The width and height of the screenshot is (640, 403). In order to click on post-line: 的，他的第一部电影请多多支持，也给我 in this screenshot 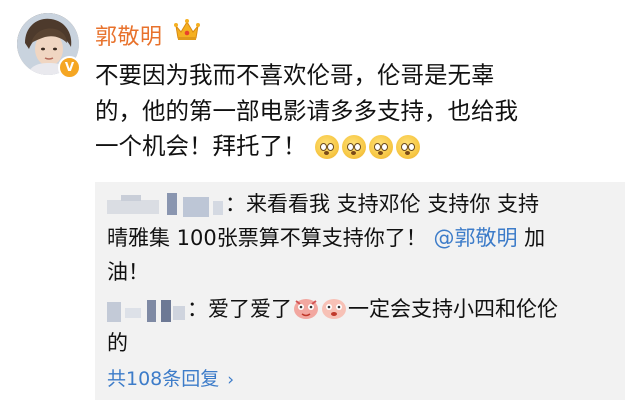, I will do `click(306, 110)`.